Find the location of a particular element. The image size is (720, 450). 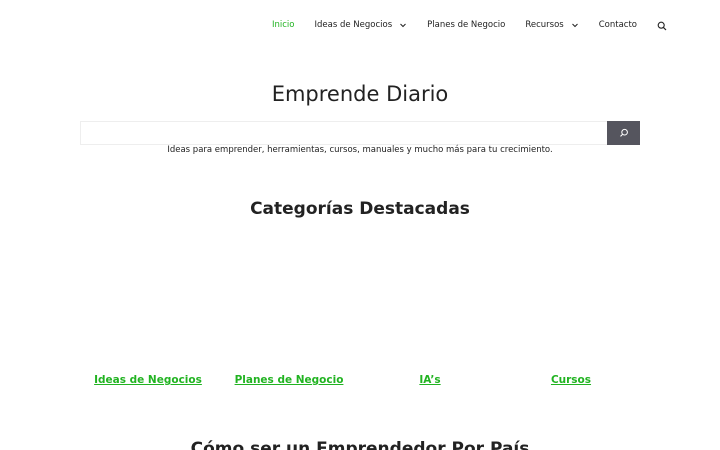

search-input is located at coordinates (343, 133).